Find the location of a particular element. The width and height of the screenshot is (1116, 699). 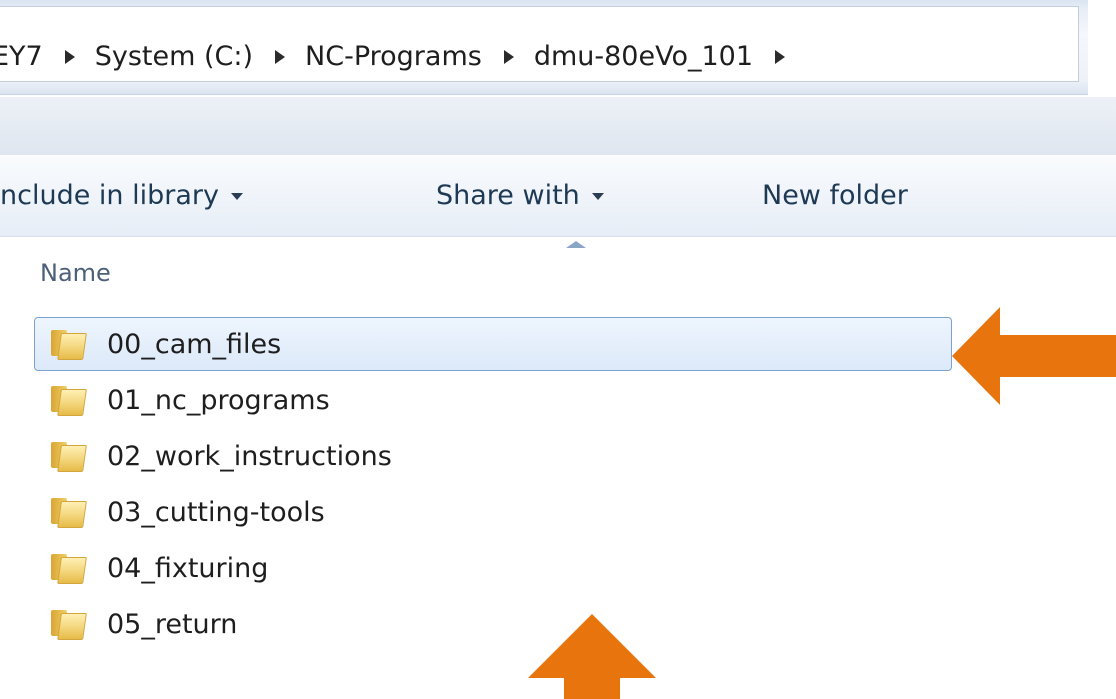

list-item: 04_fixturing is located at coordinates (534, 568).